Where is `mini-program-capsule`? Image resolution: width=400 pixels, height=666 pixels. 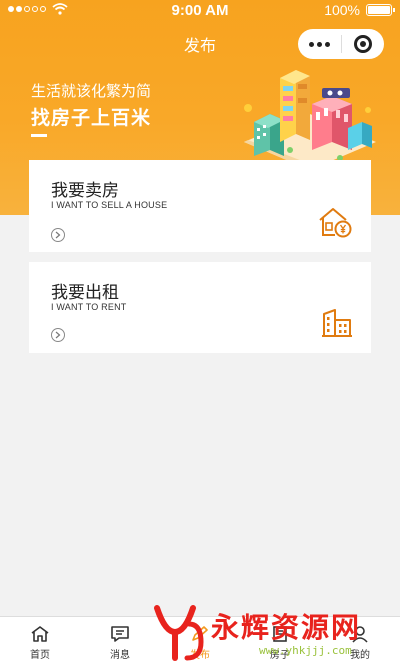 mini-program-capsule is located at coordinates (341, 44).